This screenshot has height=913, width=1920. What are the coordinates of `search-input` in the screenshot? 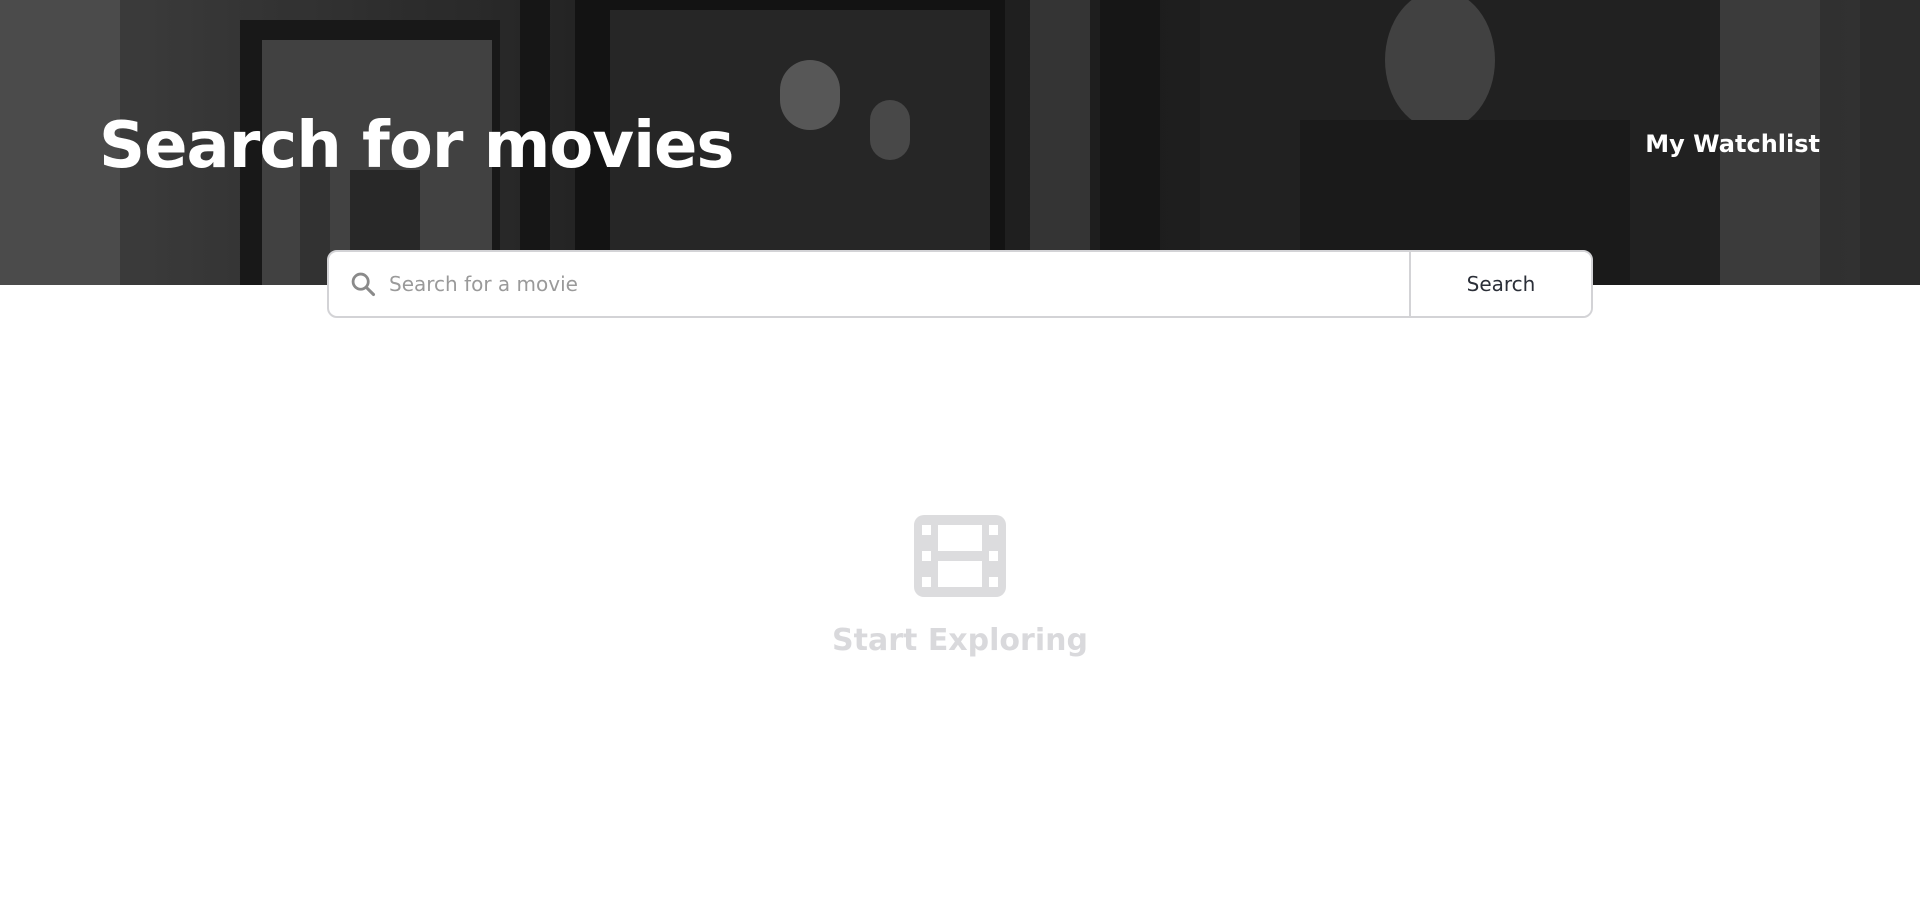 It's located at (869, 284).